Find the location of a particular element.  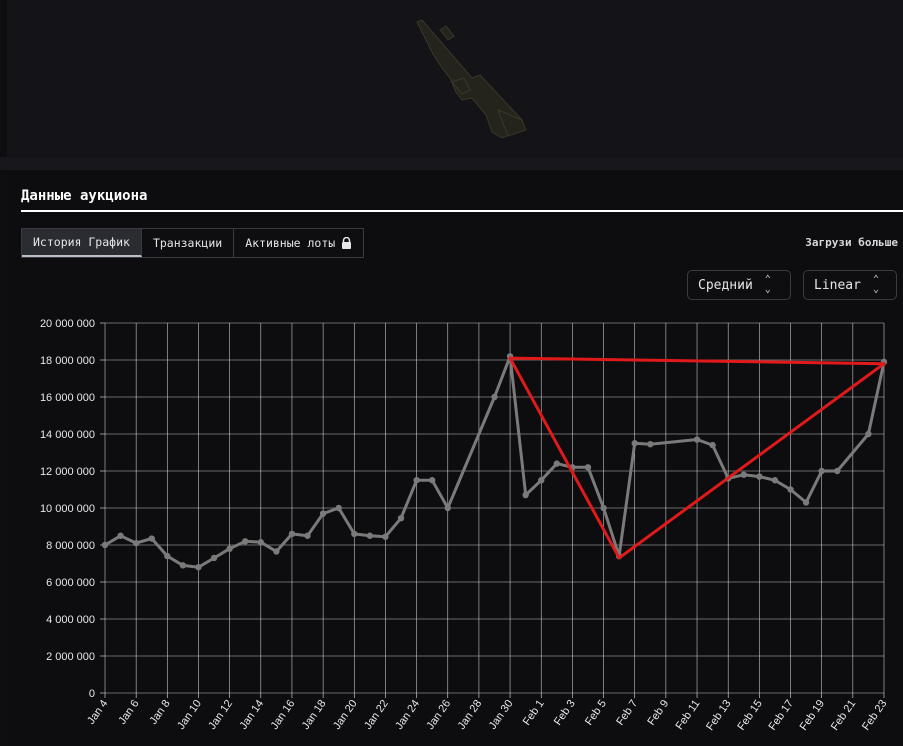

tab-label: История График is located at coordinates (81, 242).